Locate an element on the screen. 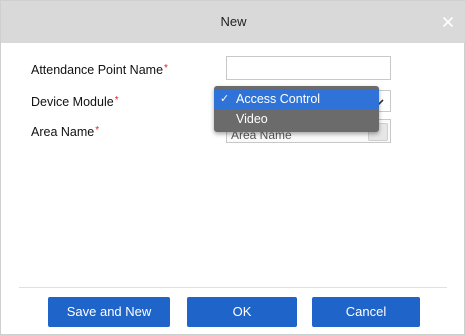 This screenshot has width=465, height=335. footer-divider is located at coordinates (233, 287).